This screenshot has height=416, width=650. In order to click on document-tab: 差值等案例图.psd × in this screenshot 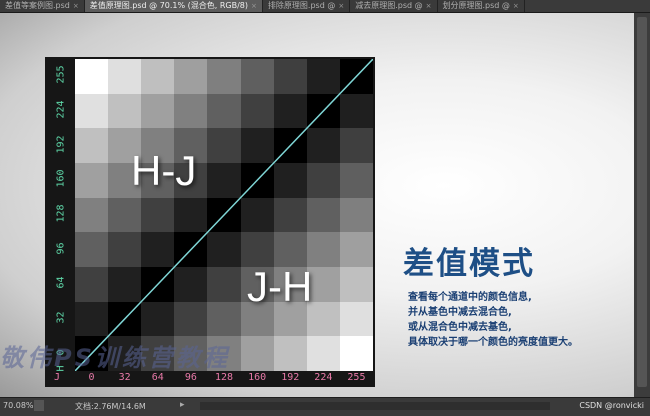, I will do `click(42, 6)`.